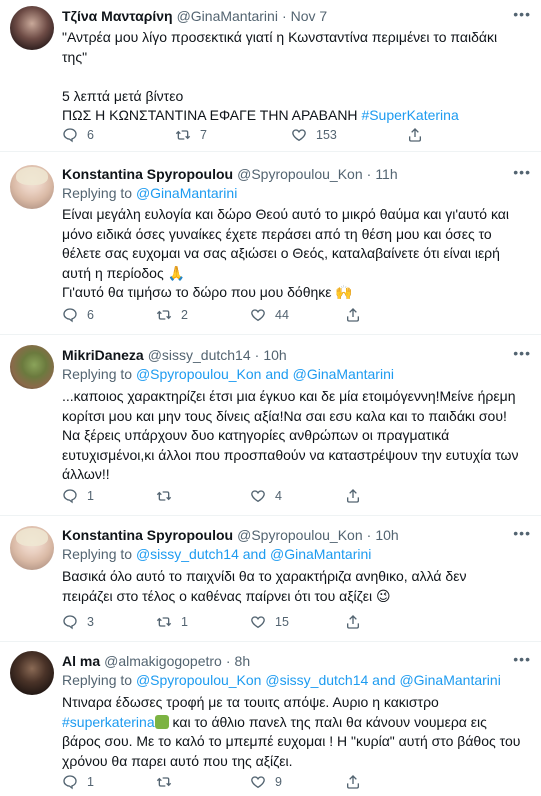 This screenshot has height=796, width=541. What do you see at coordinates (199, 355) in the screenshot?
I see `author-handle: @sissy_dutch14` at bounding box center [199, 355].